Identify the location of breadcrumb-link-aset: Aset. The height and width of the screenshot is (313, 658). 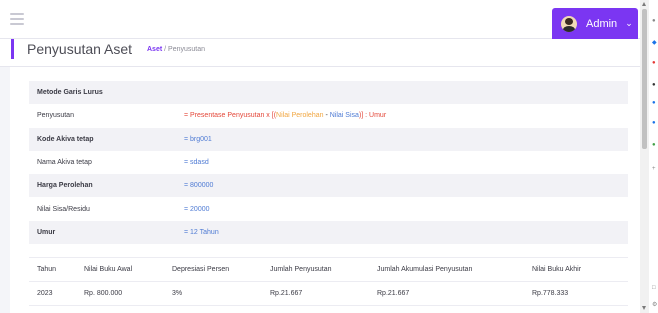
(154, 49).